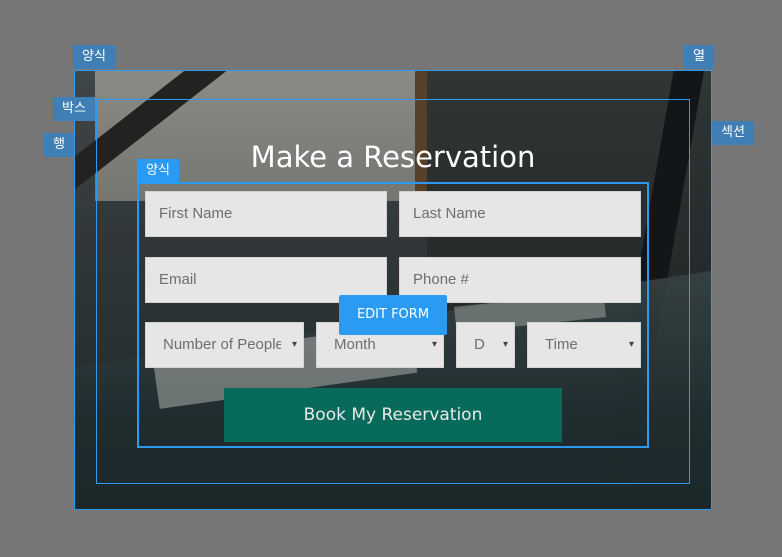 The height and width of the screenshot is (557, 782). I want to click on row-label: 행, so click(59, 145).